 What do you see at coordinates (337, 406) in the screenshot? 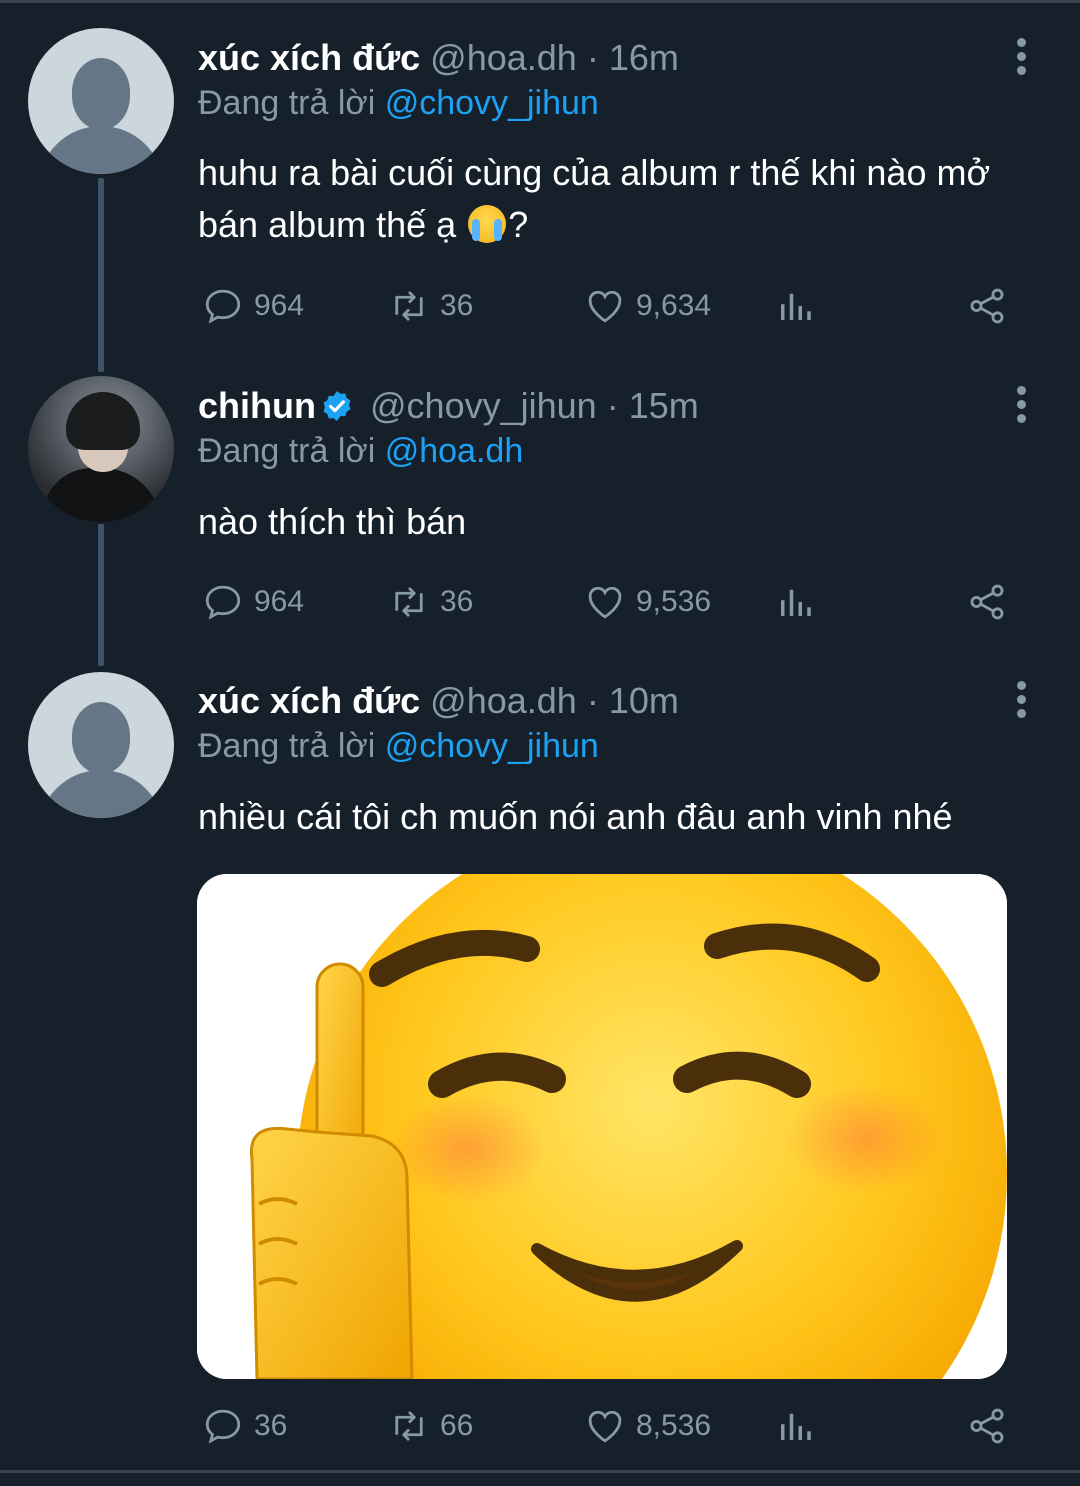
I see `verified-badge-icon` at bounding box center [337, 406].